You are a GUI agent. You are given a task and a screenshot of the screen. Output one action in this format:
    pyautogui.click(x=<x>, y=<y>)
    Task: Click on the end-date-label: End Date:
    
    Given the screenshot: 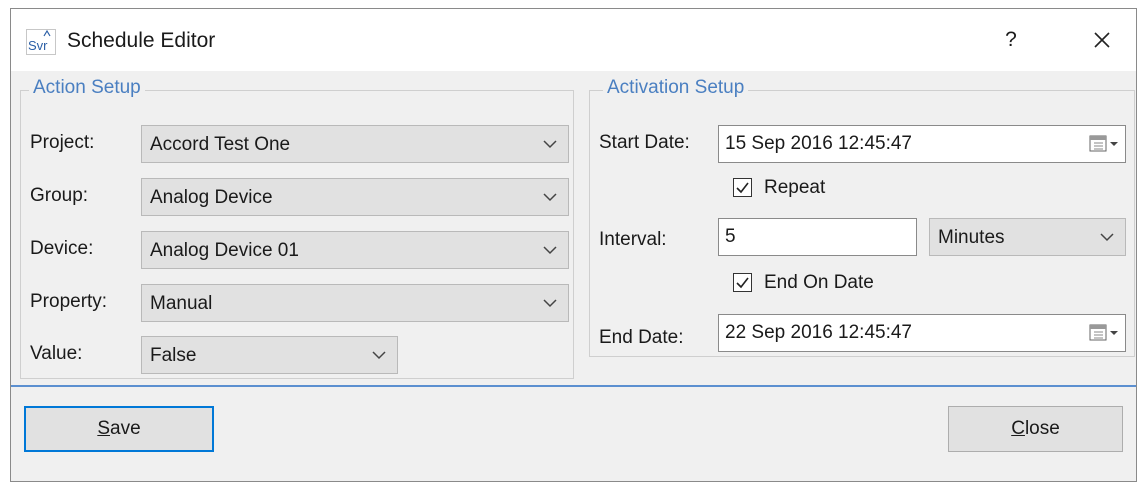 What is the action you would take?
    pyautogui.click(x=641, y=337)
    